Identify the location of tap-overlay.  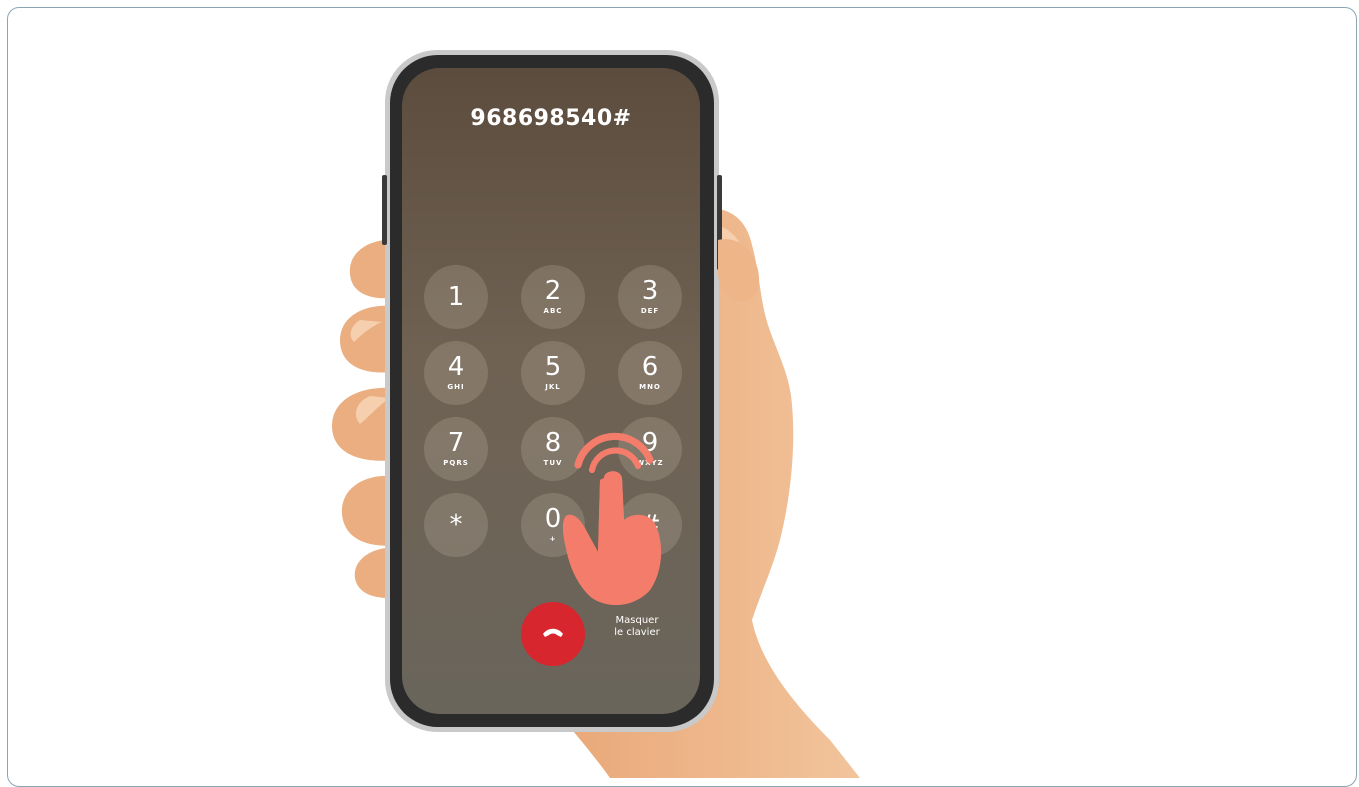
(602, 534).